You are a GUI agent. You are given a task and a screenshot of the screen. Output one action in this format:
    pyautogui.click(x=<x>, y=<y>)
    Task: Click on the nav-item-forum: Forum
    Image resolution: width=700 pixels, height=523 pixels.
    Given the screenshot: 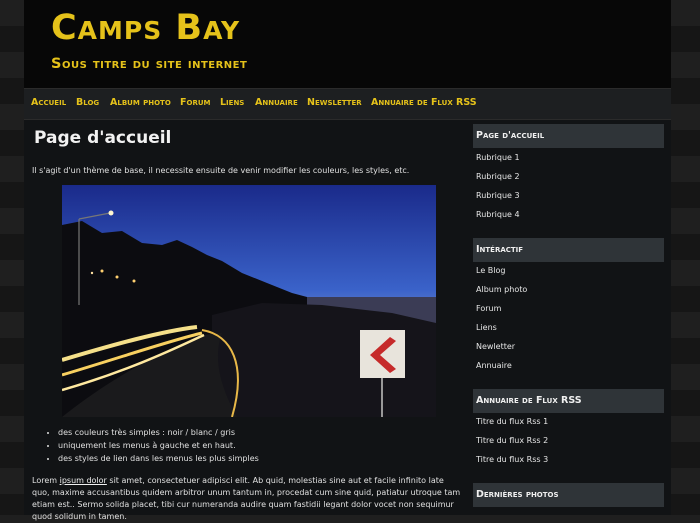 What is the action you would take?
    pyautogui.click(x=195, y=102)
    